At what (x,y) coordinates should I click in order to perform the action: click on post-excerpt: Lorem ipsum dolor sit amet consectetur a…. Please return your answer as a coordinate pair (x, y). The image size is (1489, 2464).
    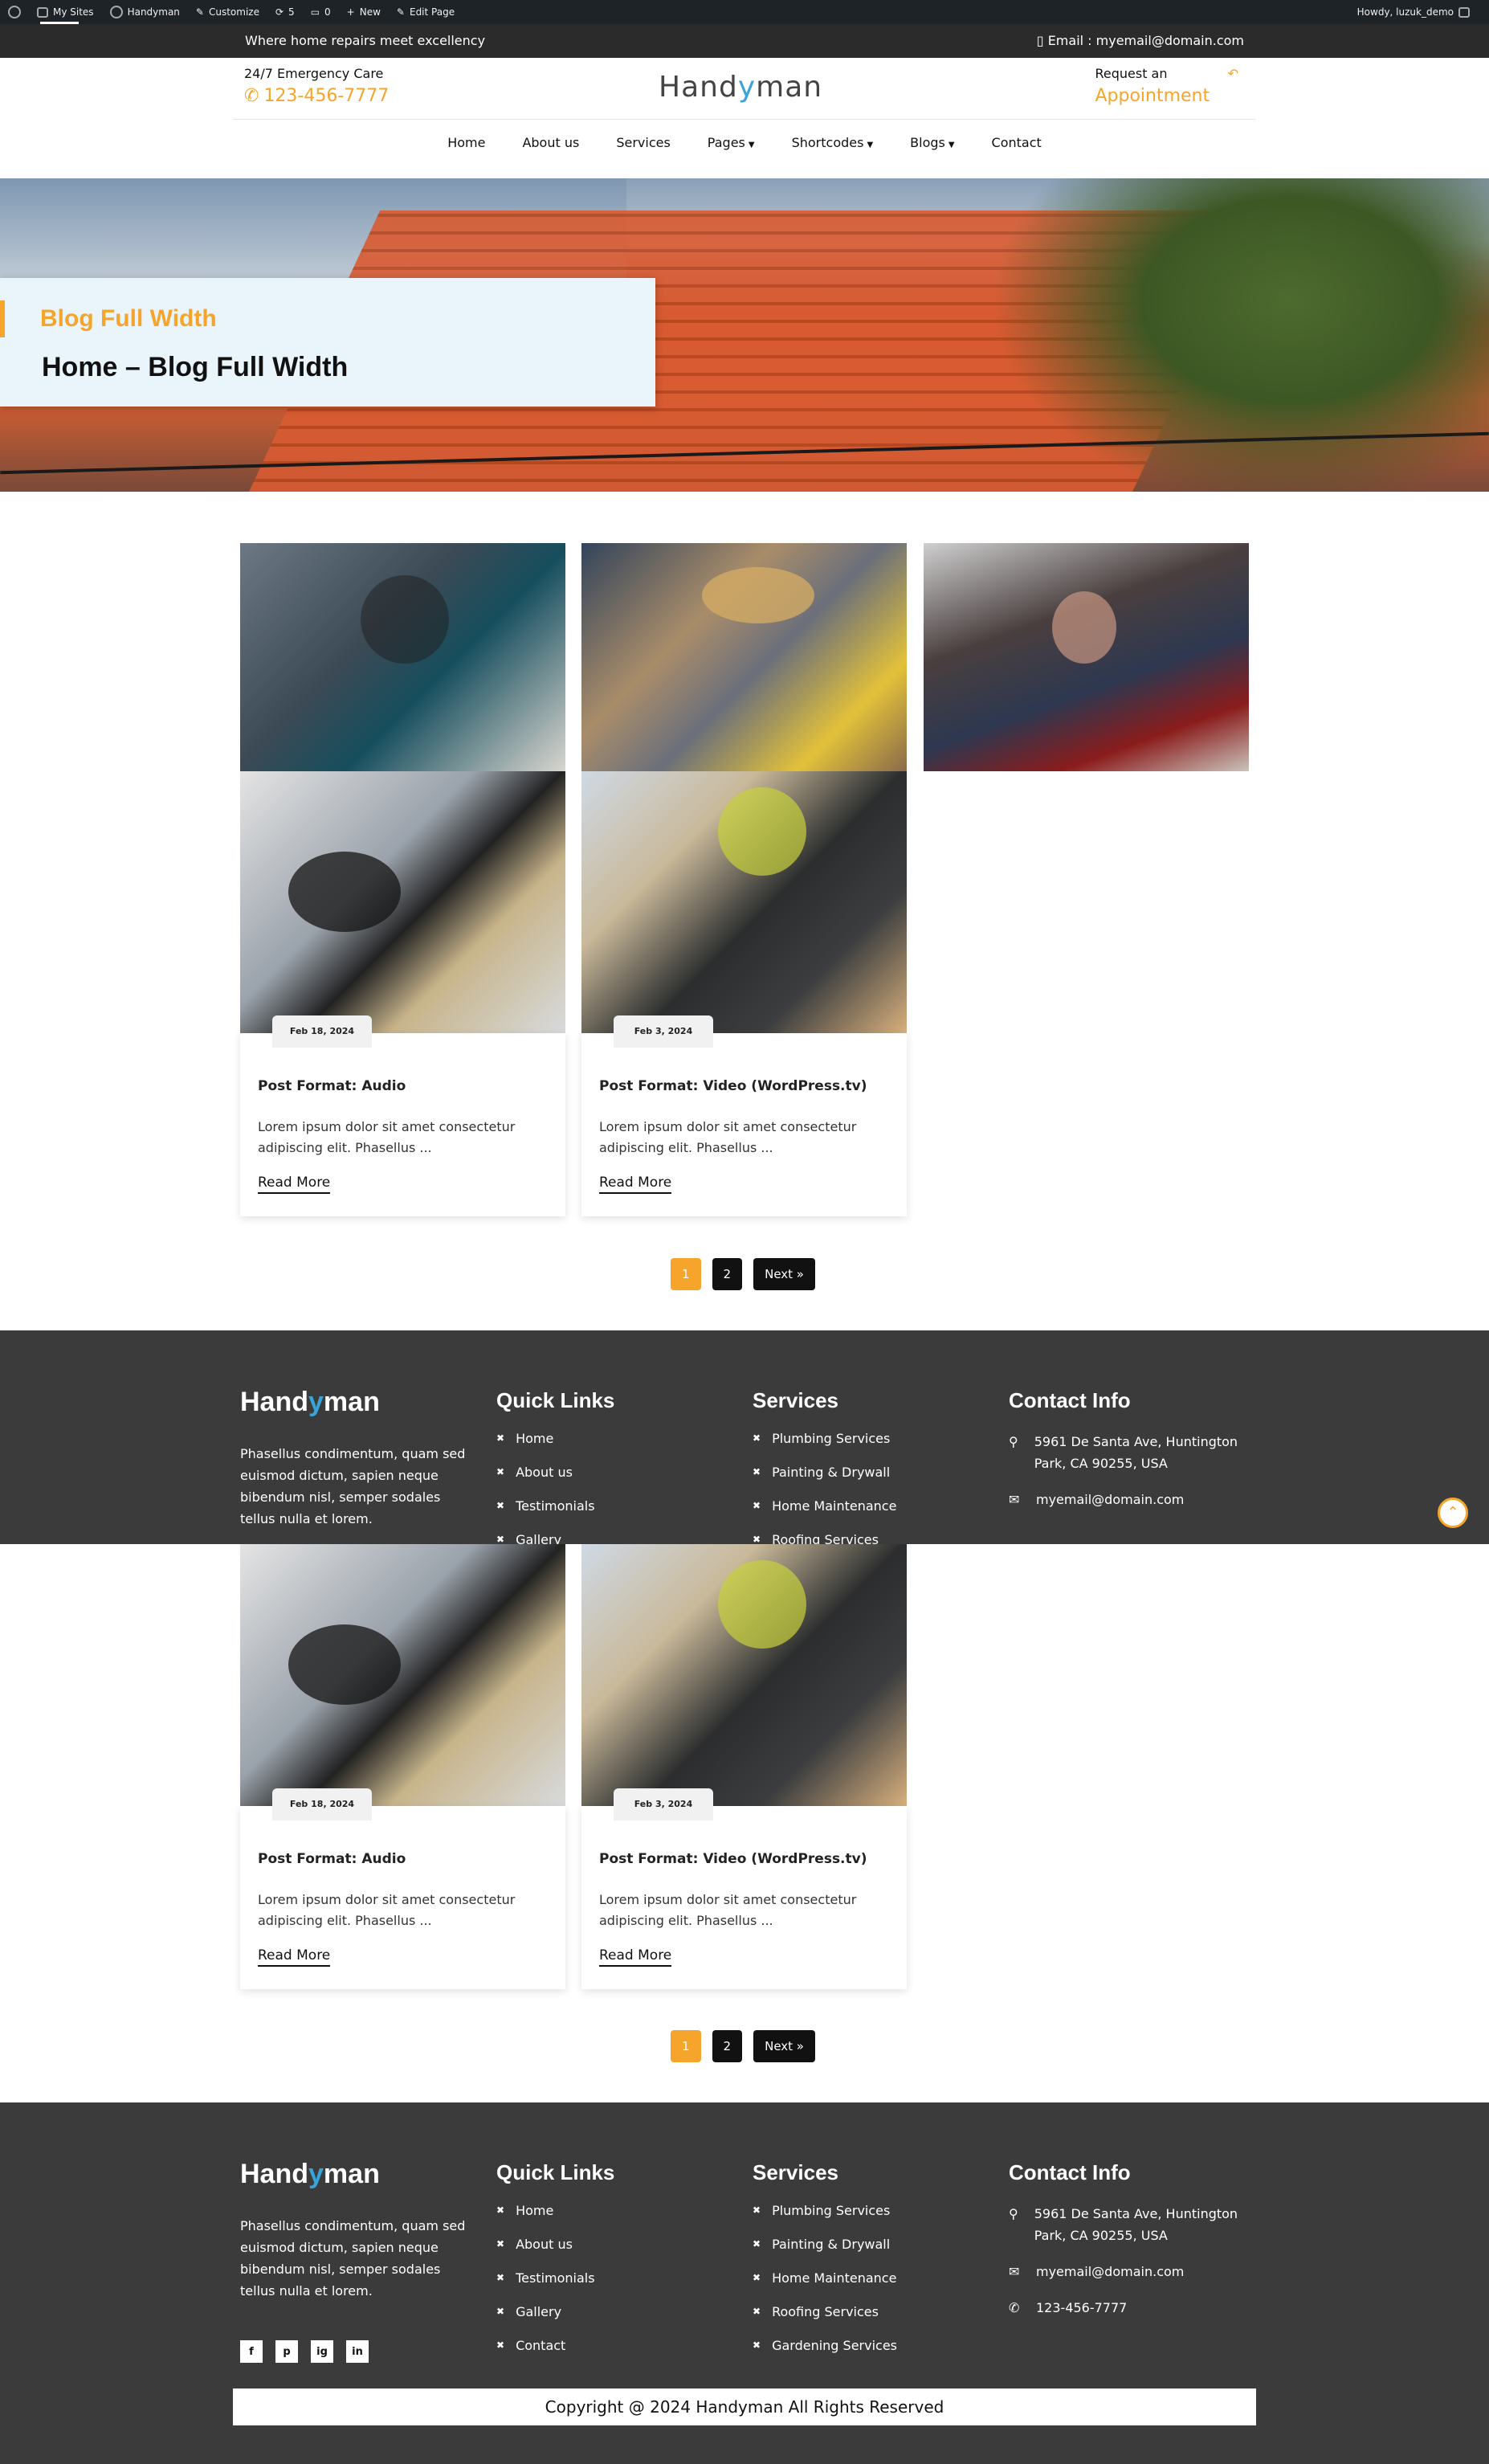
    Looking at the image, I should click on (728, 1910).